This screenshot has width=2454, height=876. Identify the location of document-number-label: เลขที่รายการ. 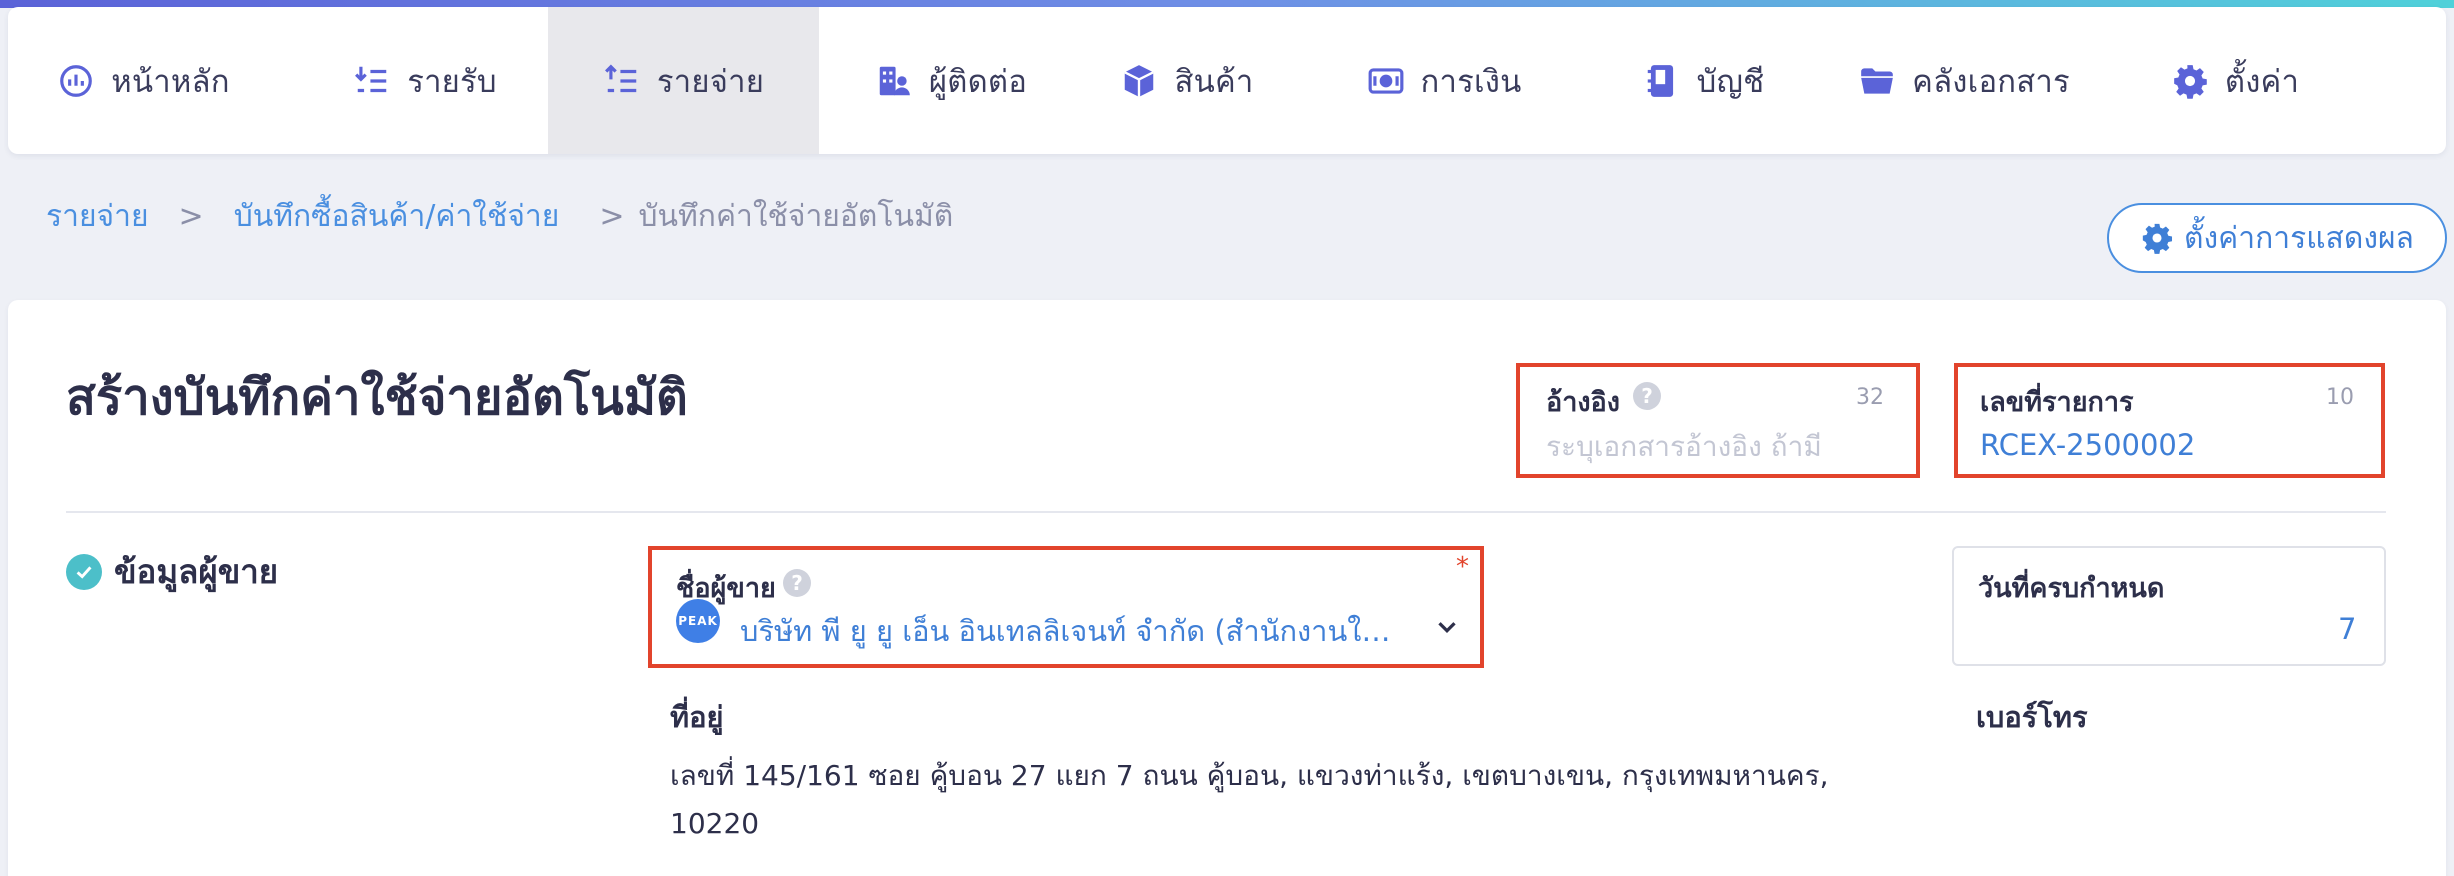
(2057, 402).